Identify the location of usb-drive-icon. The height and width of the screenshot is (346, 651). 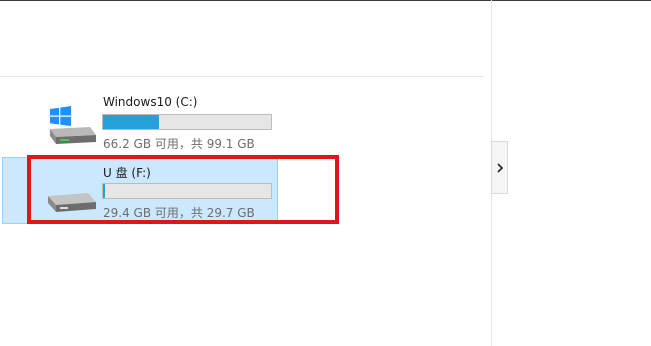
(72, 194).